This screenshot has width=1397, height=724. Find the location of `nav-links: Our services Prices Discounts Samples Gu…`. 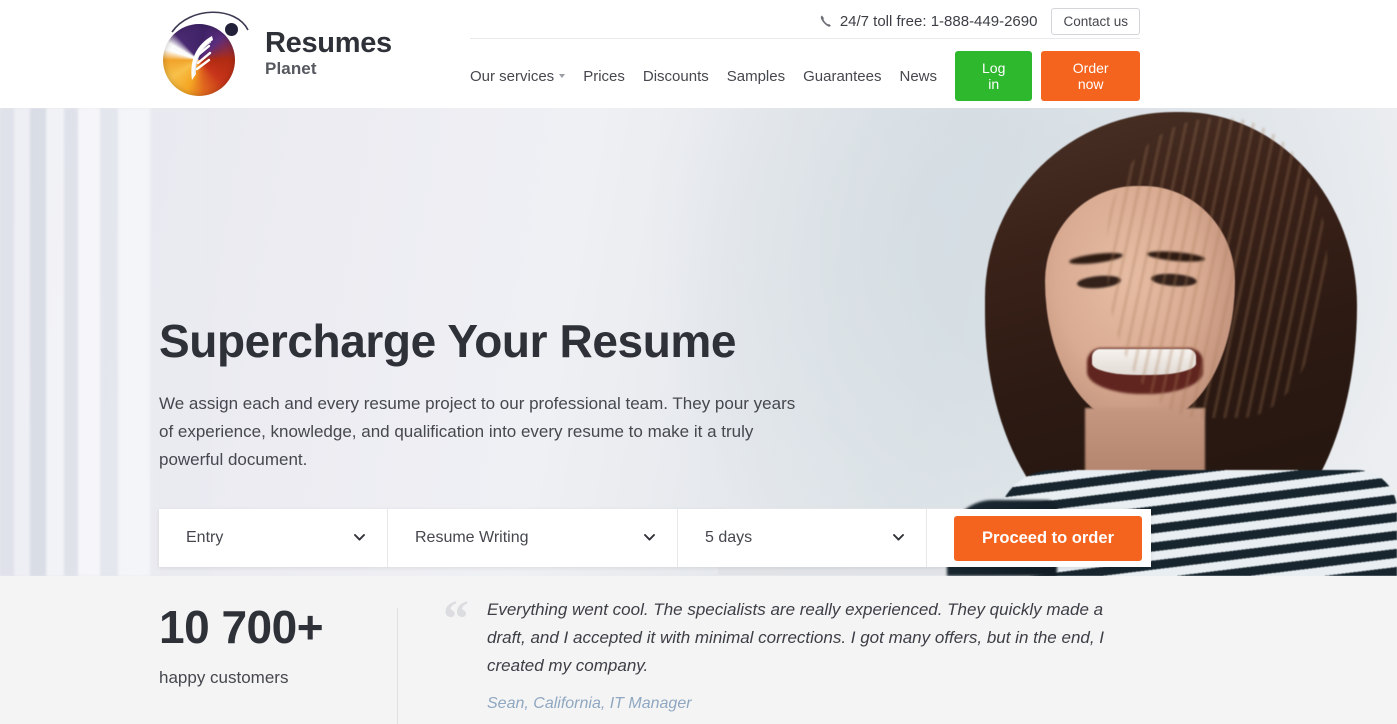

nav-links: Our services Prices Discounts Samples Gu… is located at coordinates (712, 76).